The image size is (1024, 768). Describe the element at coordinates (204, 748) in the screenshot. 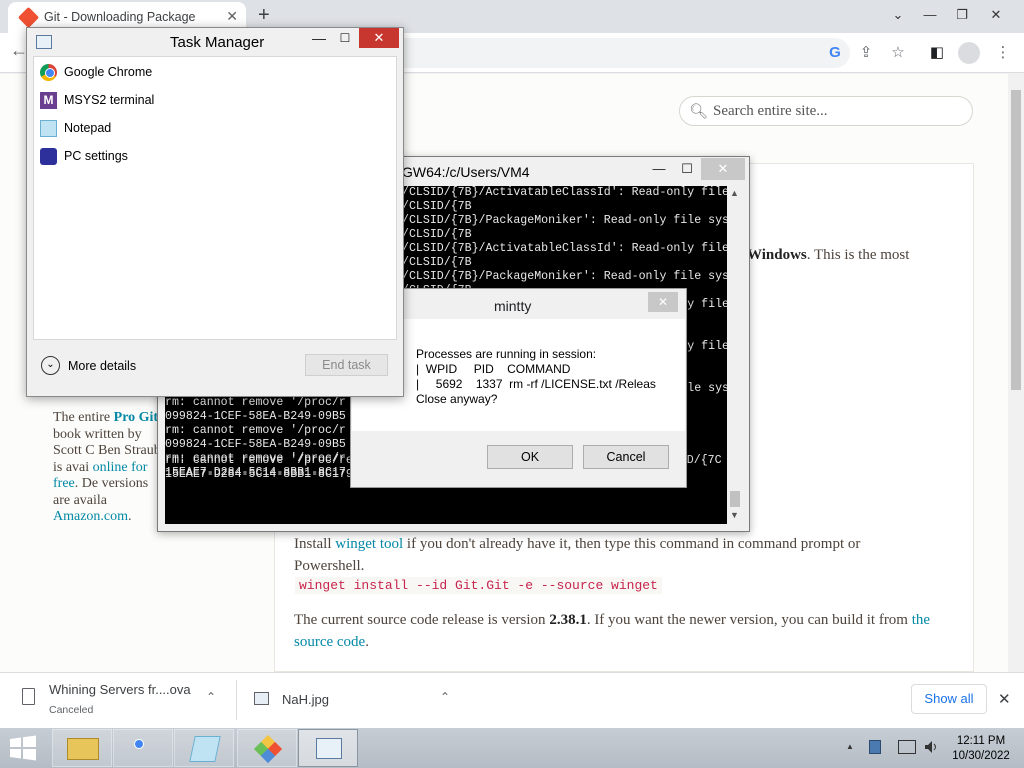

I see `taskbar-notepad` at that location.